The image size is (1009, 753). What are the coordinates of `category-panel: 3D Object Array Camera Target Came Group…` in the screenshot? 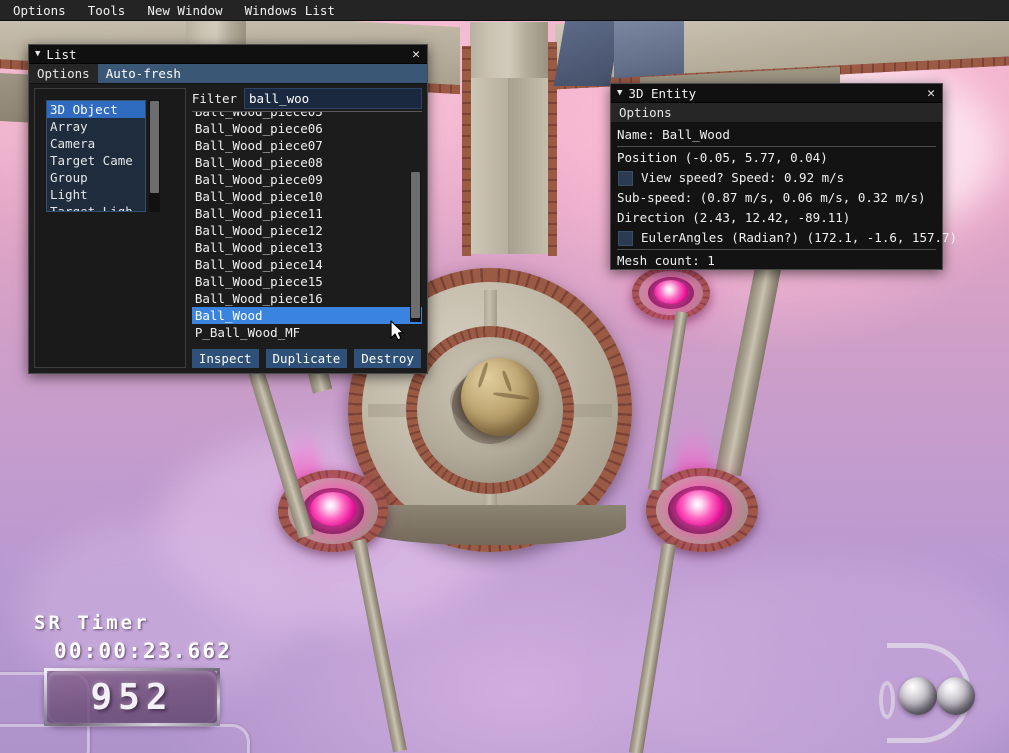 It's located at (110, 228).